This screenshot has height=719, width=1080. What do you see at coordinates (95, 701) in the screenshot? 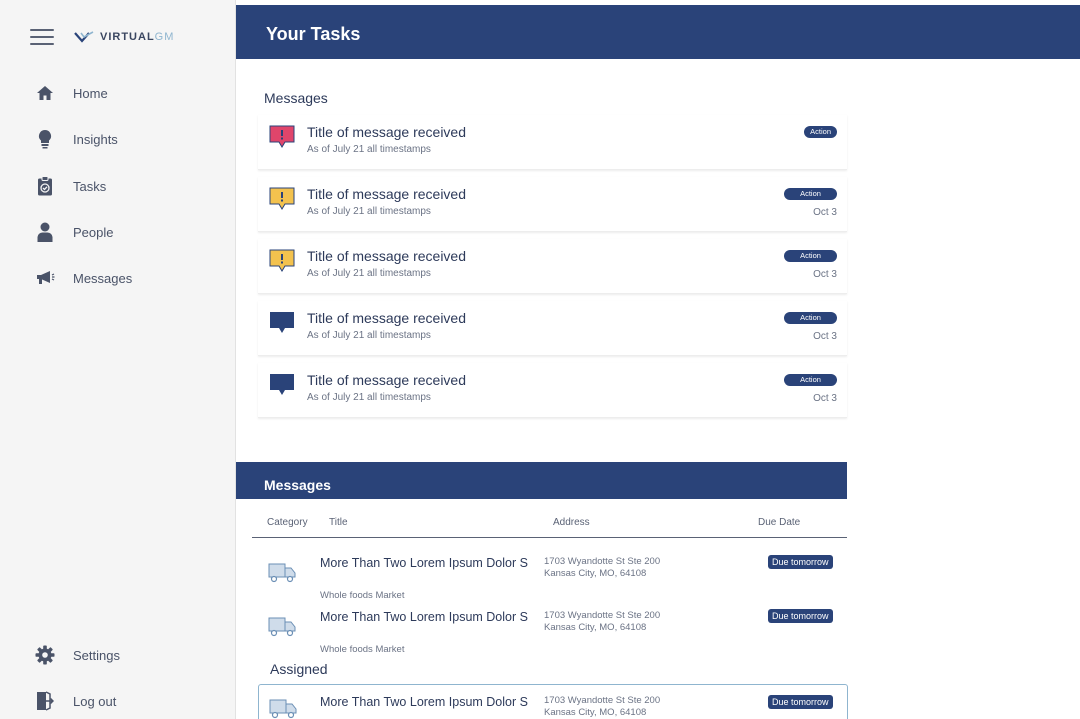
I see `sidebar-item-label: Log out` at bounding box center [95, 701].